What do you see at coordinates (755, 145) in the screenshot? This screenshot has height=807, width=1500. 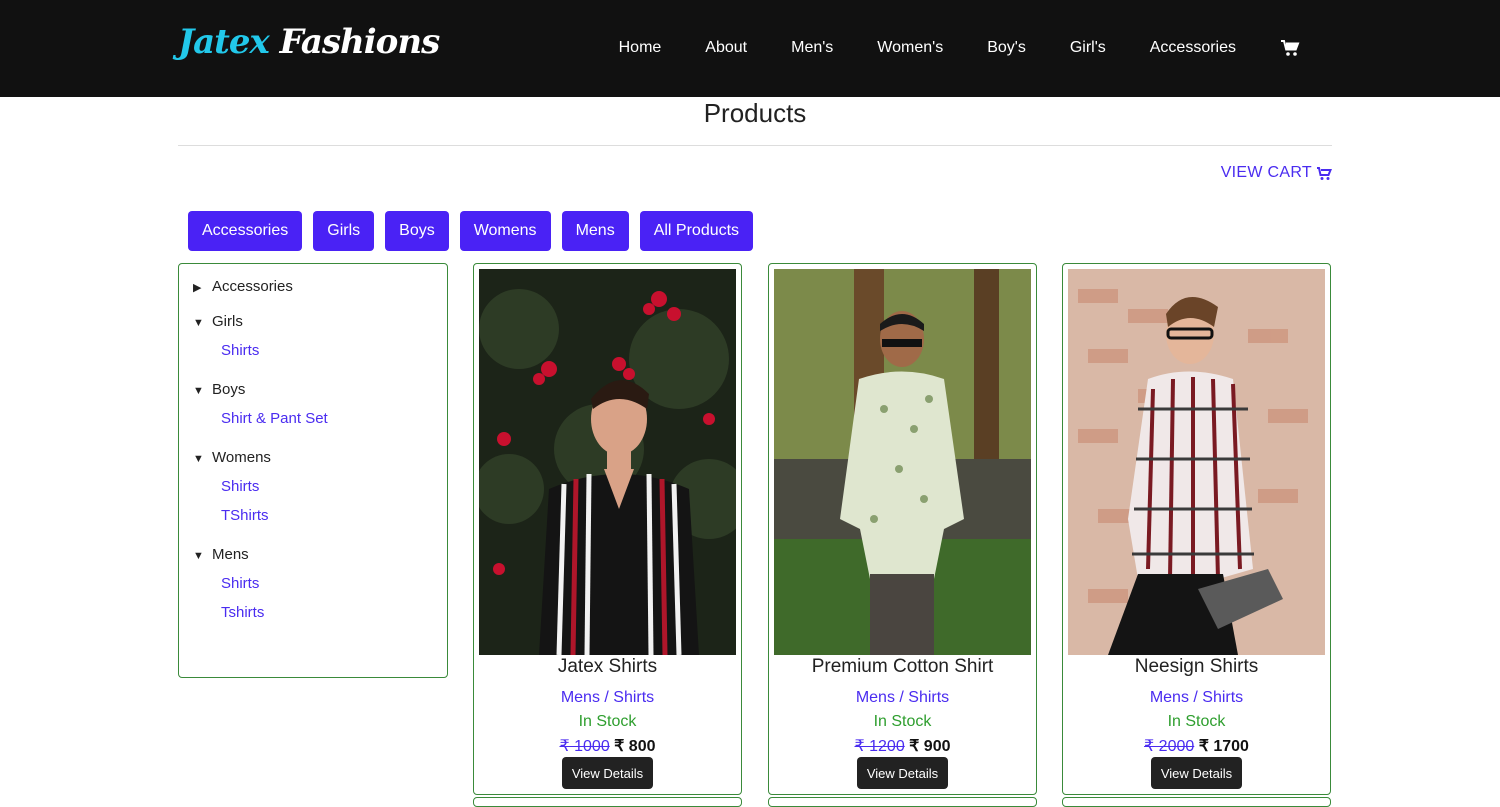 I see `divider` at bounding box center [755, 145].